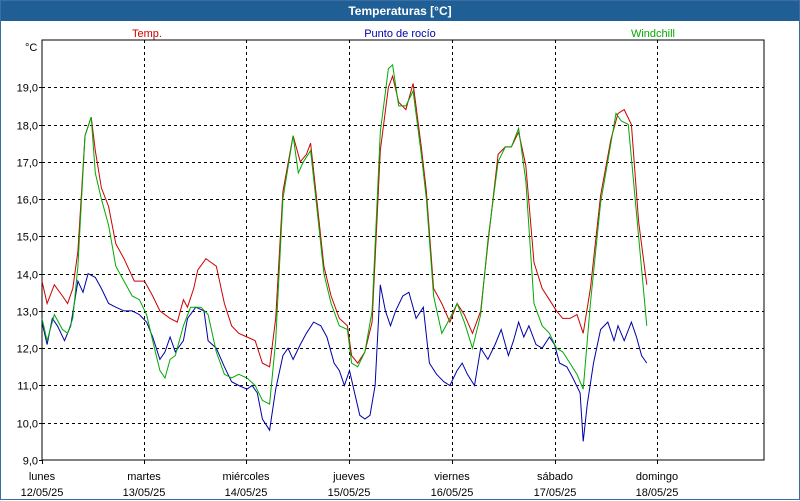 Image resolution: width=800 pixels, height=501 pixels. What do you see at coordinates (246, 477) in the screenshot?
I see `x-tick-day-label: miércoles` at bounding box center [246, 477].